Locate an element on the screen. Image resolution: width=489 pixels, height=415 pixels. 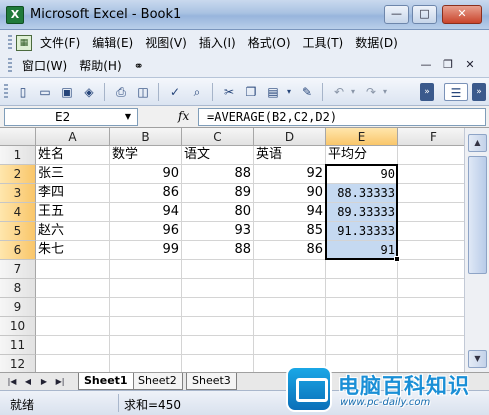
link-icon: ⚭ is located at coordinates (139, 66).